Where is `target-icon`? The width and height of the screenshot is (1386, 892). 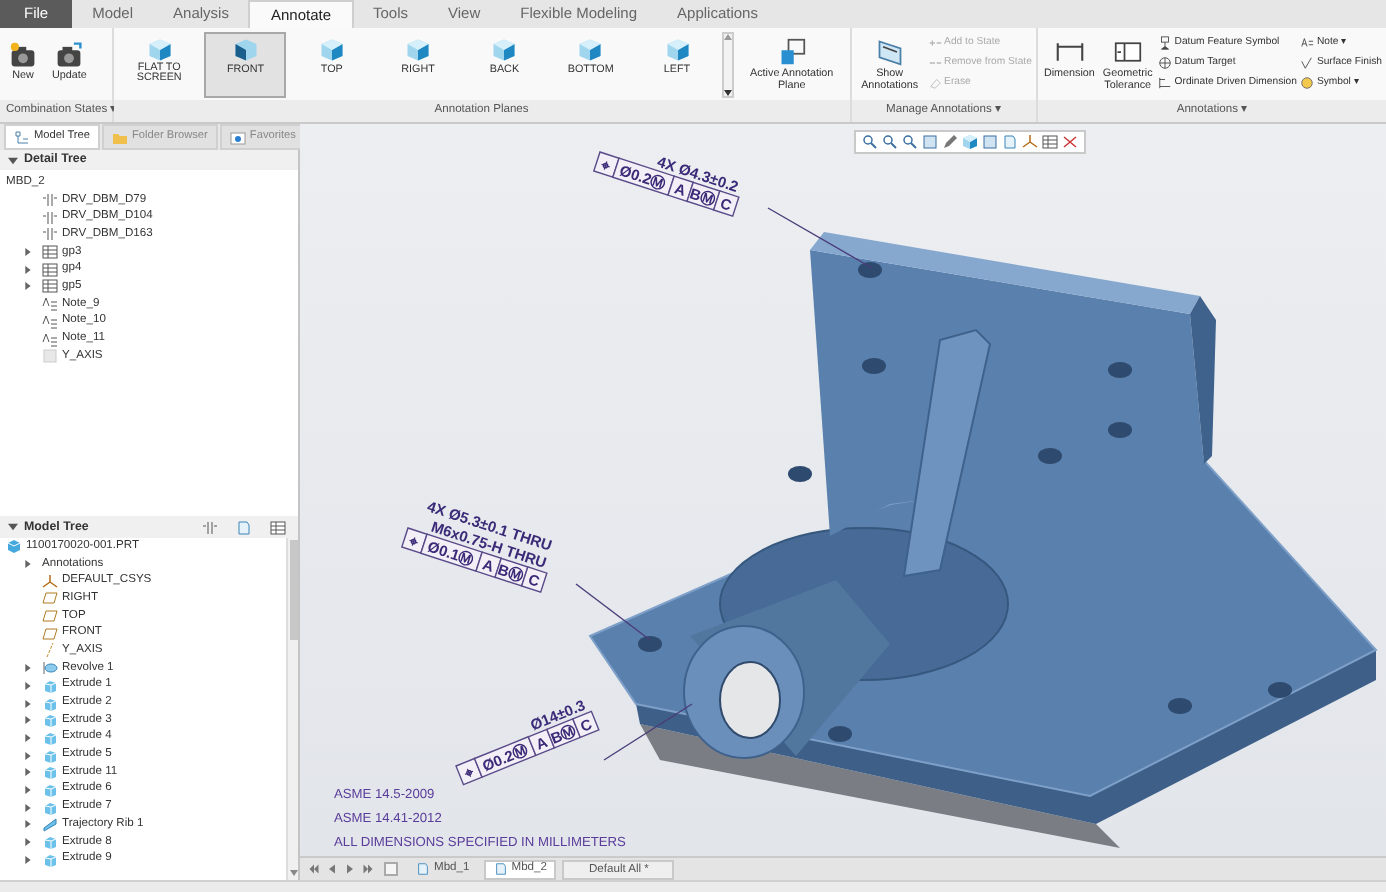 target-icon is located at coordinates (1165, 63).